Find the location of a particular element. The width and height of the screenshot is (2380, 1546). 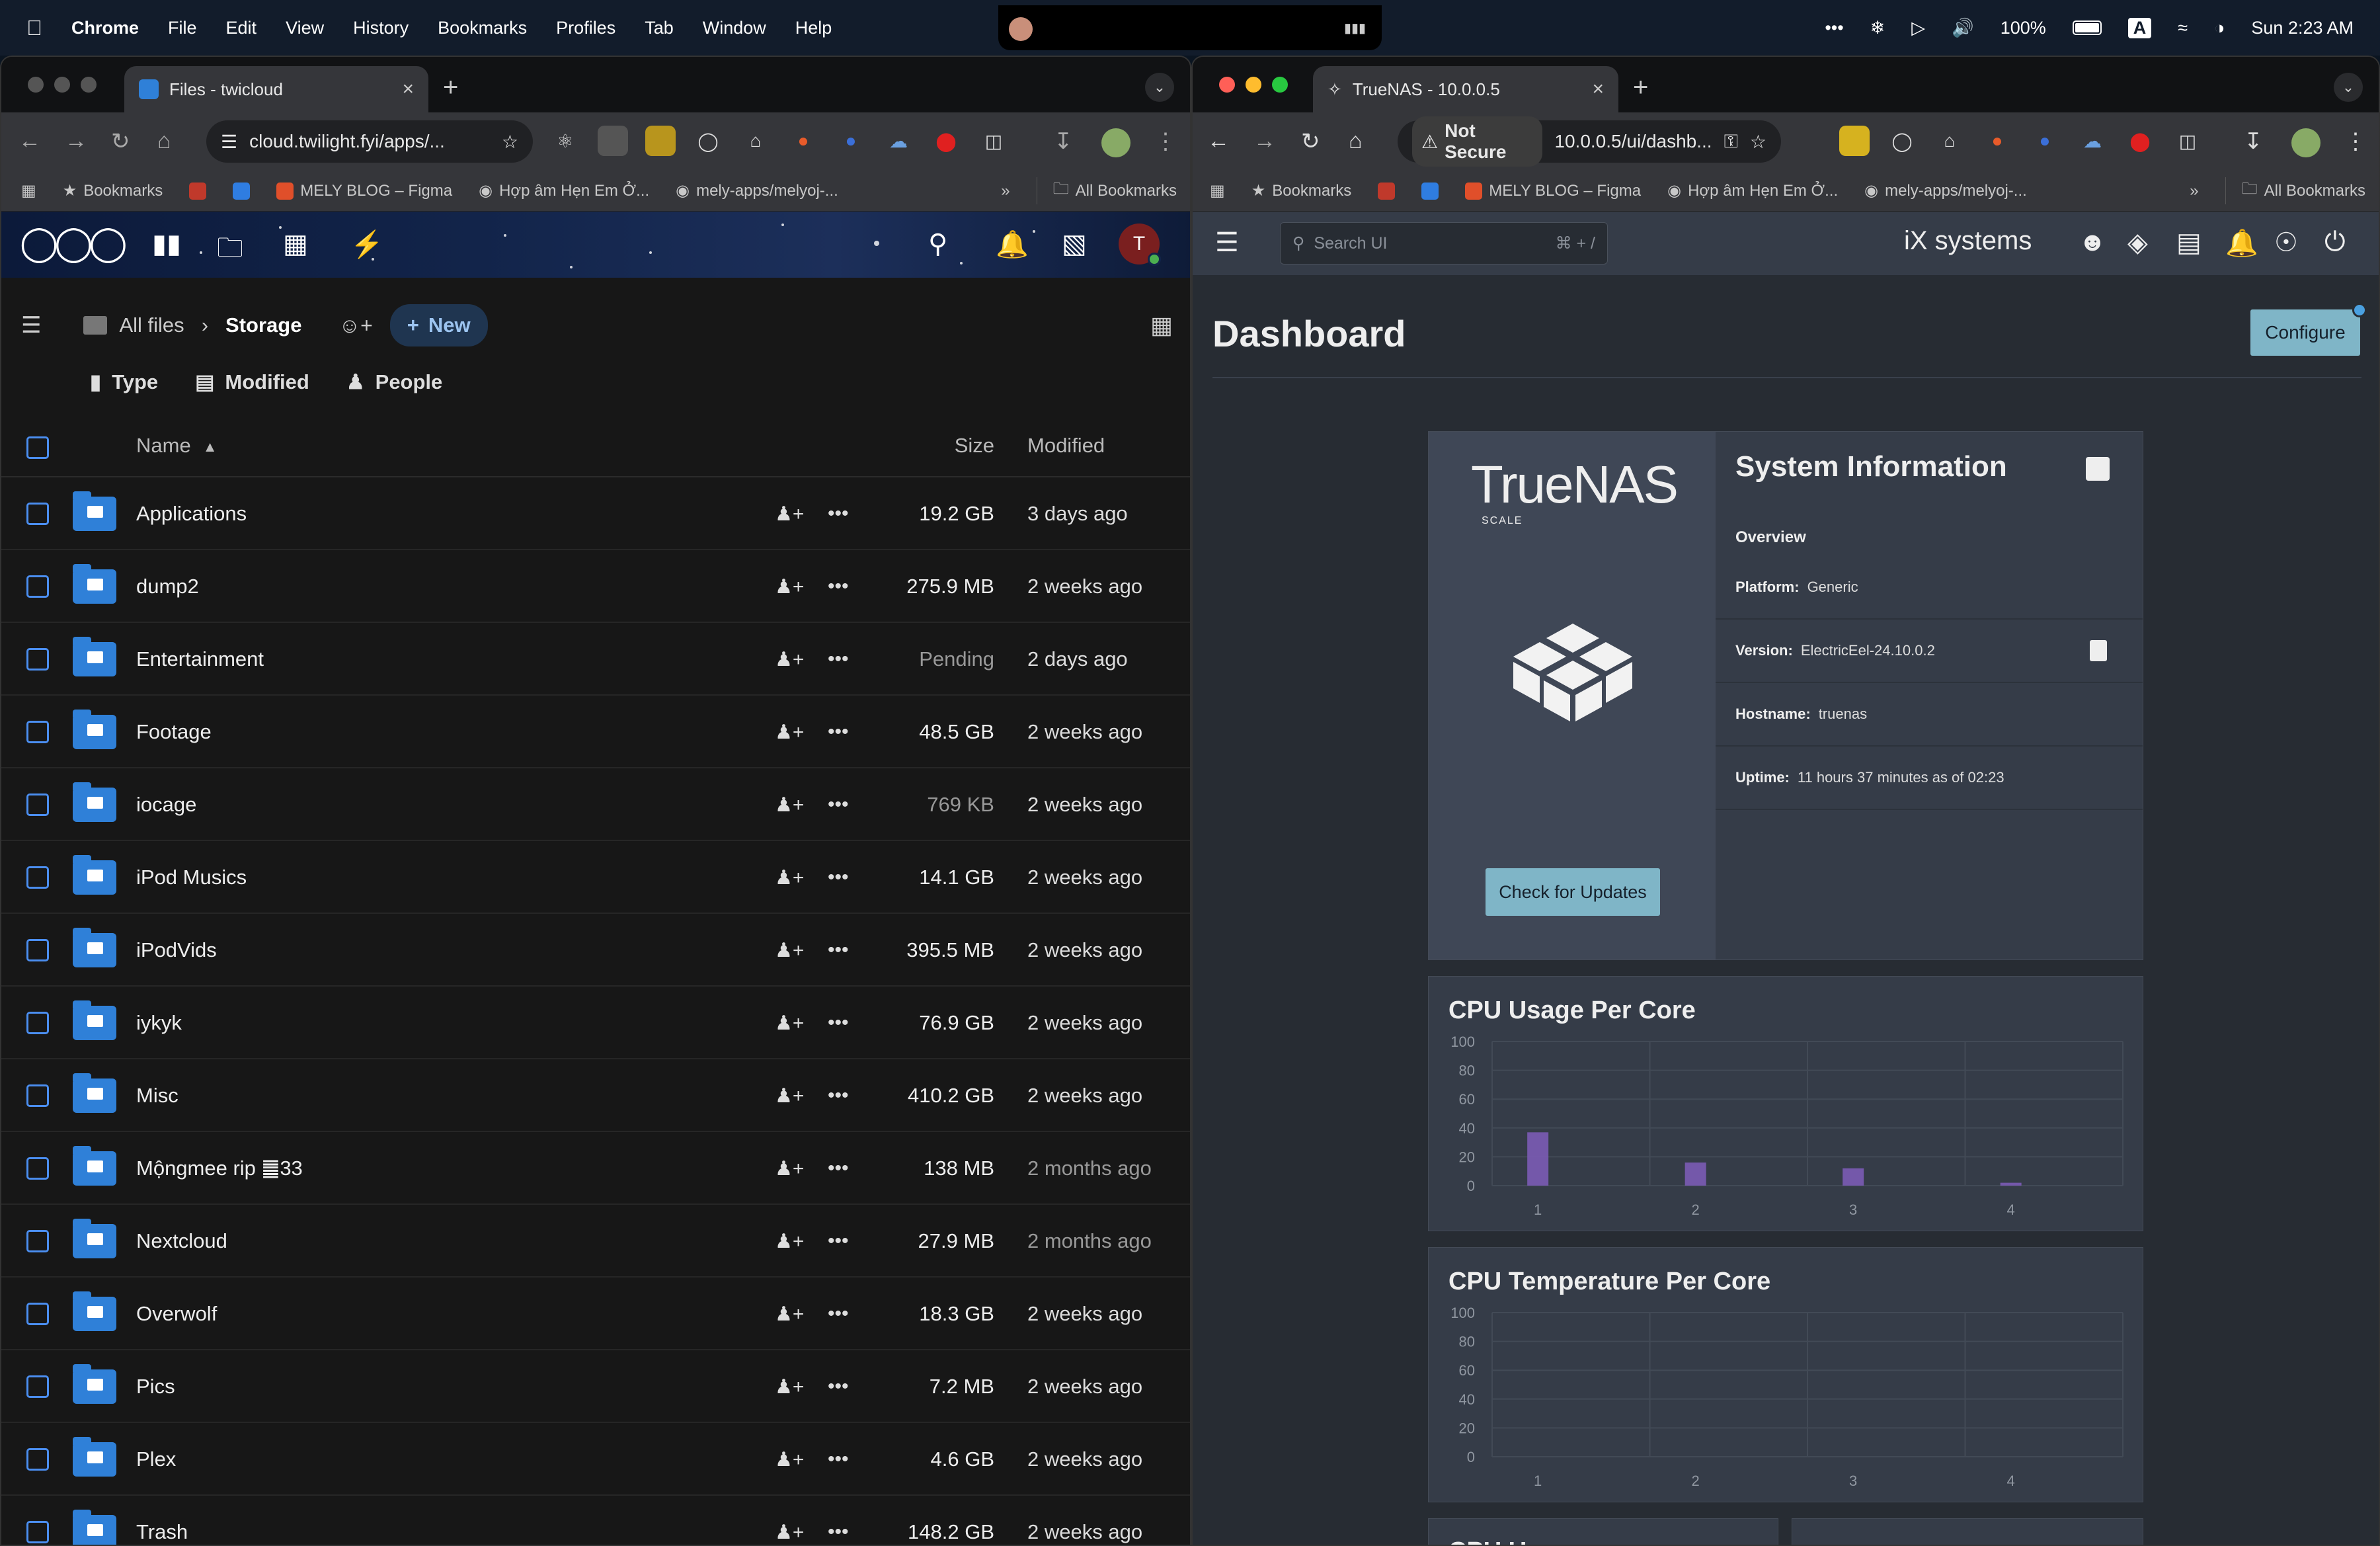

play-icon: ▷ is located at coordinates (1918, 28).